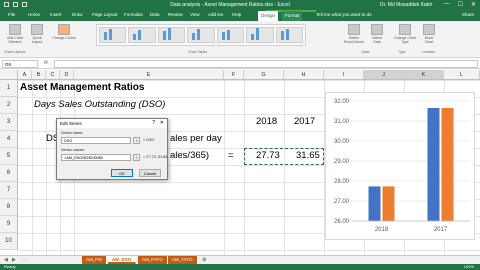  Describe the element at coordinates (6, 4) in the screenshot. I see `save-icon` at that location.